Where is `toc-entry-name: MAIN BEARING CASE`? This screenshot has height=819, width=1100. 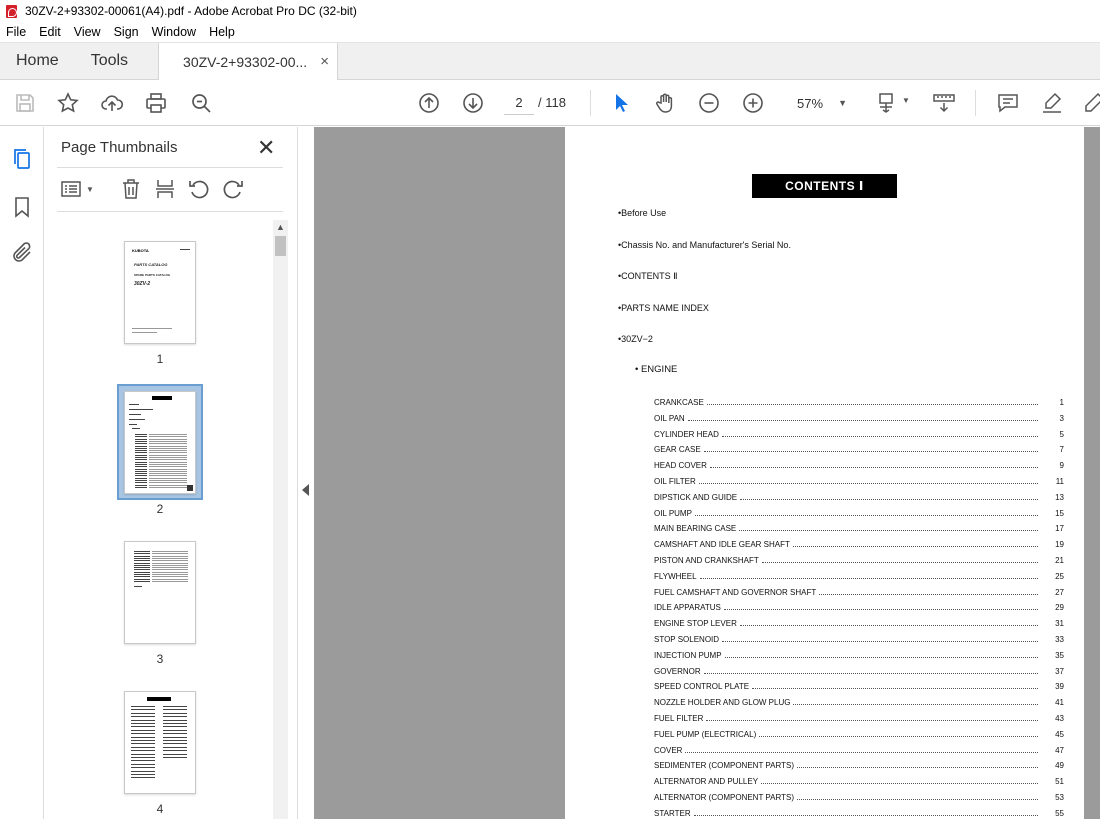 toc-entry-name: MAIN BEARING CASE is located at coordinates (695, 529).